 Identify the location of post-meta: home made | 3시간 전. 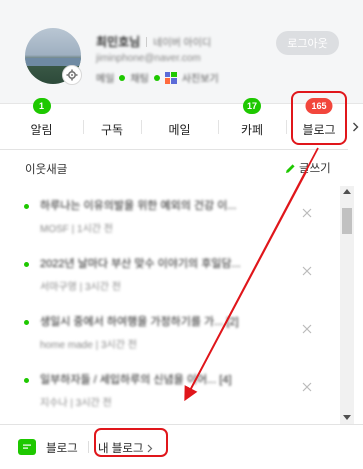
(88, 345).